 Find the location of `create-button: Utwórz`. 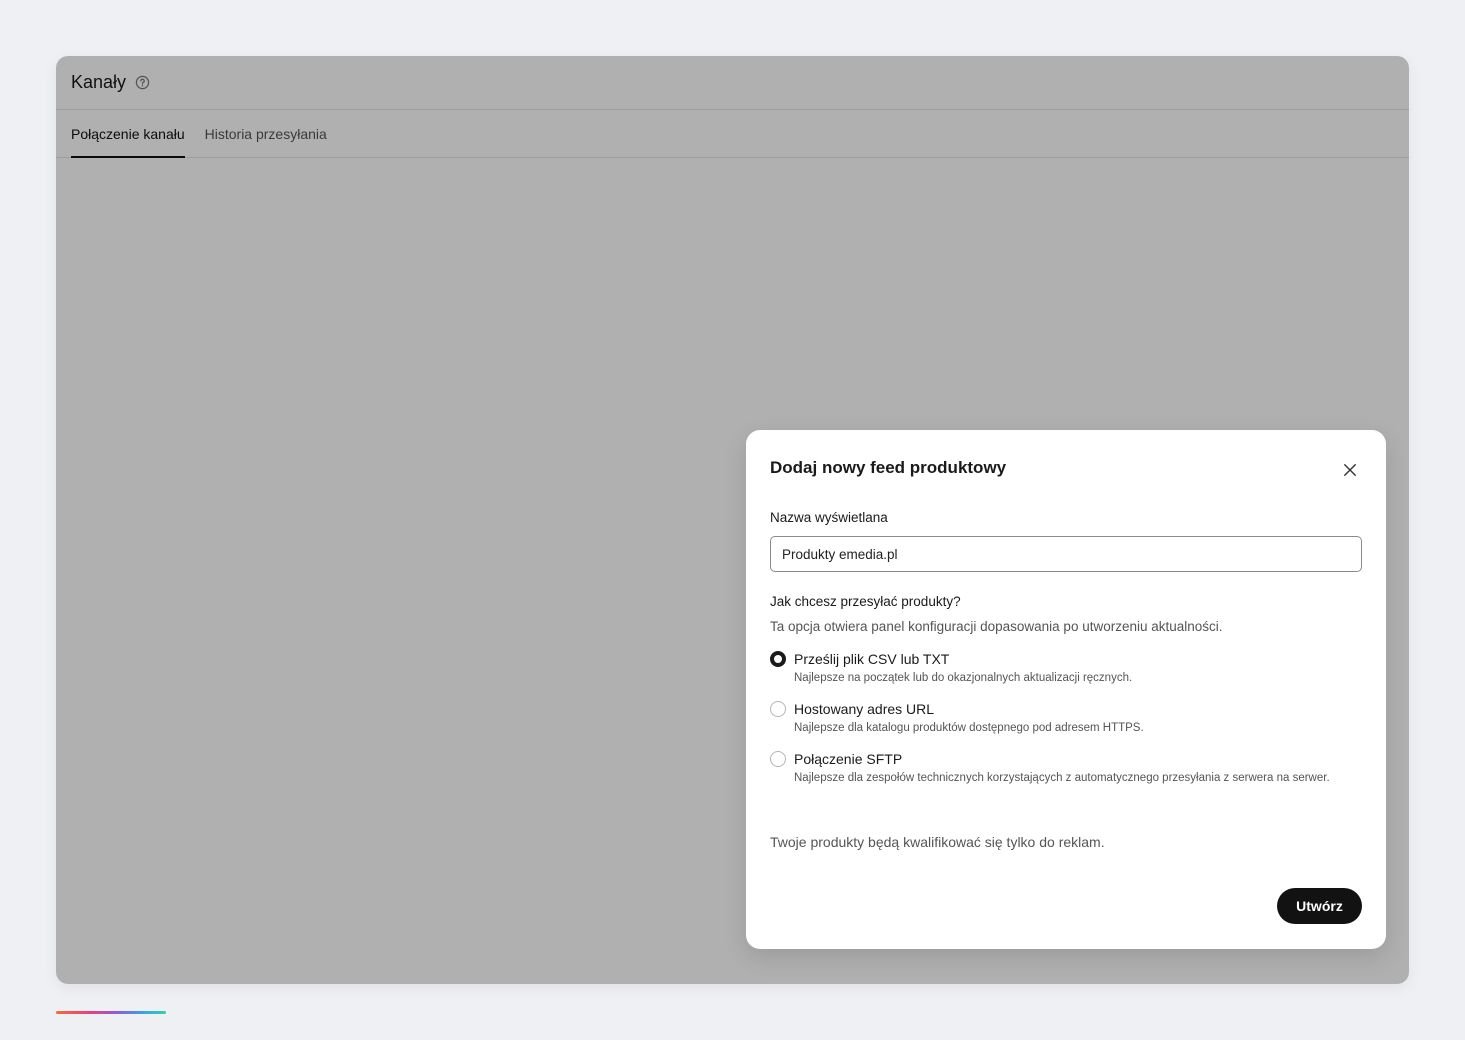

create-button: Utwórz is located at coordinates (1319, 906).